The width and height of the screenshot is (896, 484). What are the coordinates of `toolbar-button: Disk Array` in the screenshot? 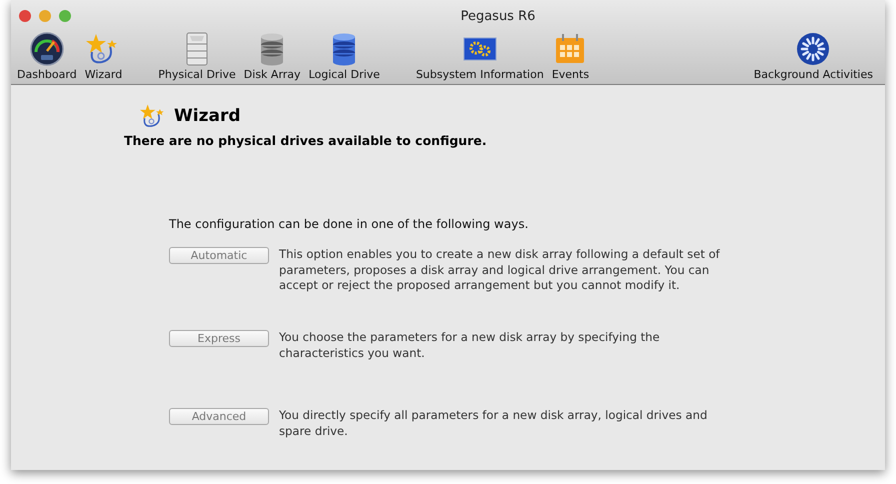 It's located at (272, 56).